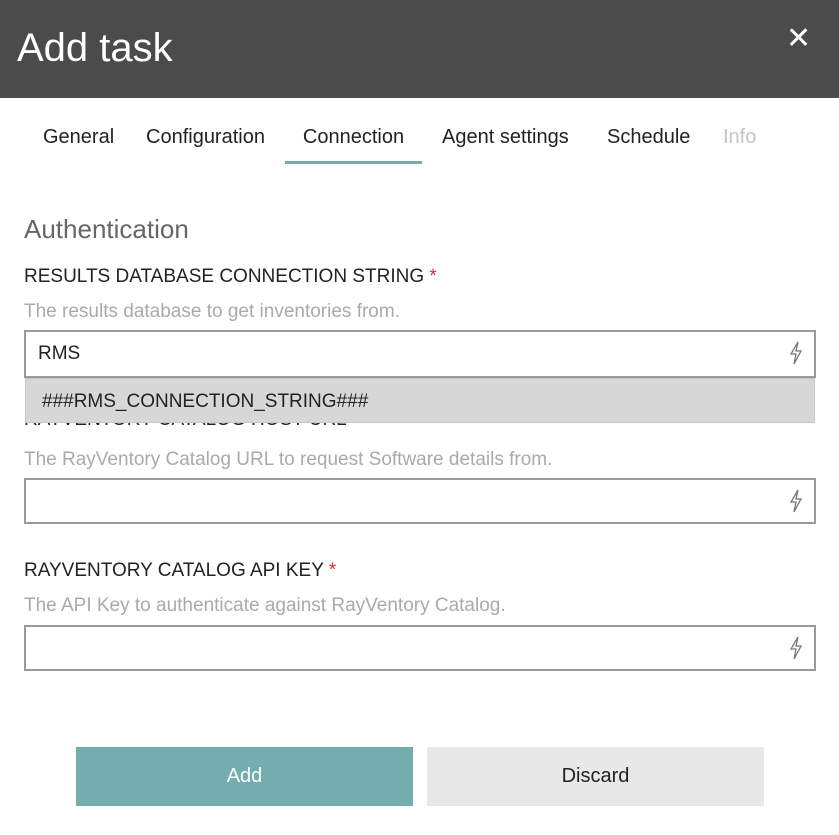  I want to click on field-label: RAYVENTORY CATALOG API KEY *, so click(180, 571).